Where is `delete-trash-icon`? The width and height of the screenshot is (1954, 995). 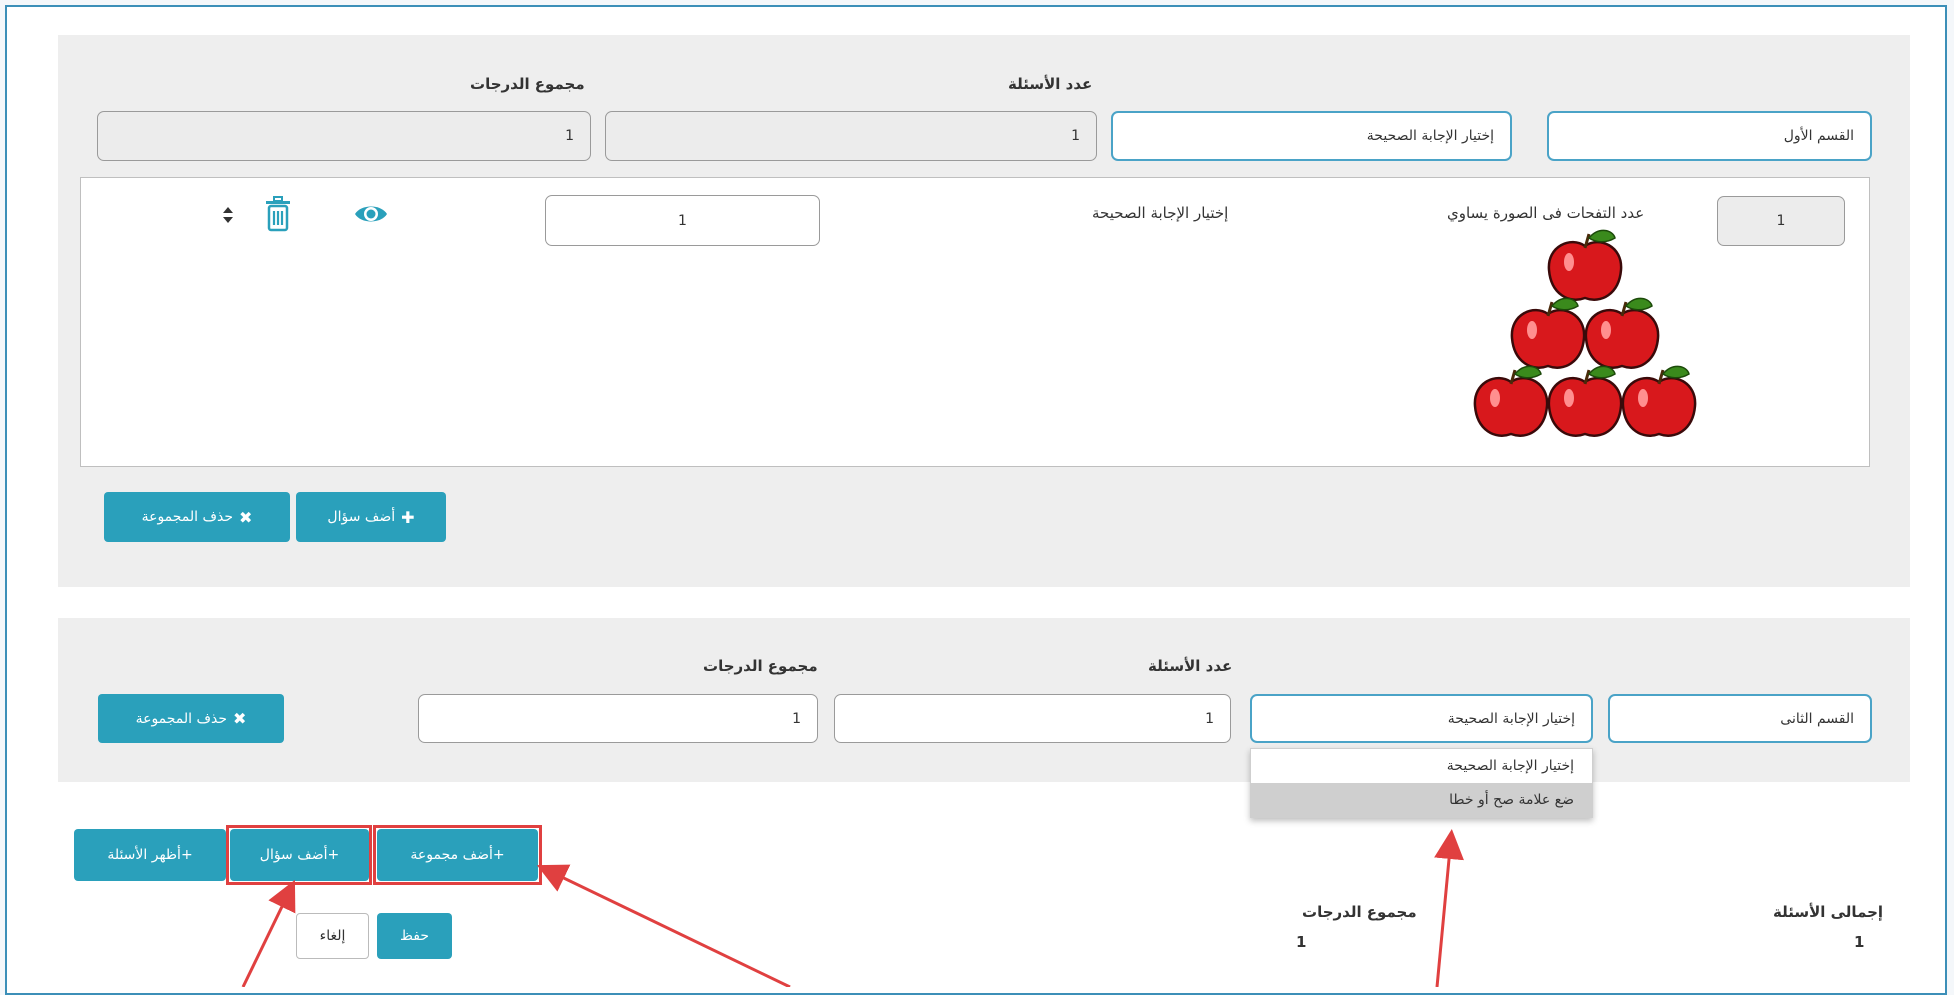
delete-trash-icon is located at coordinates (278, 214).